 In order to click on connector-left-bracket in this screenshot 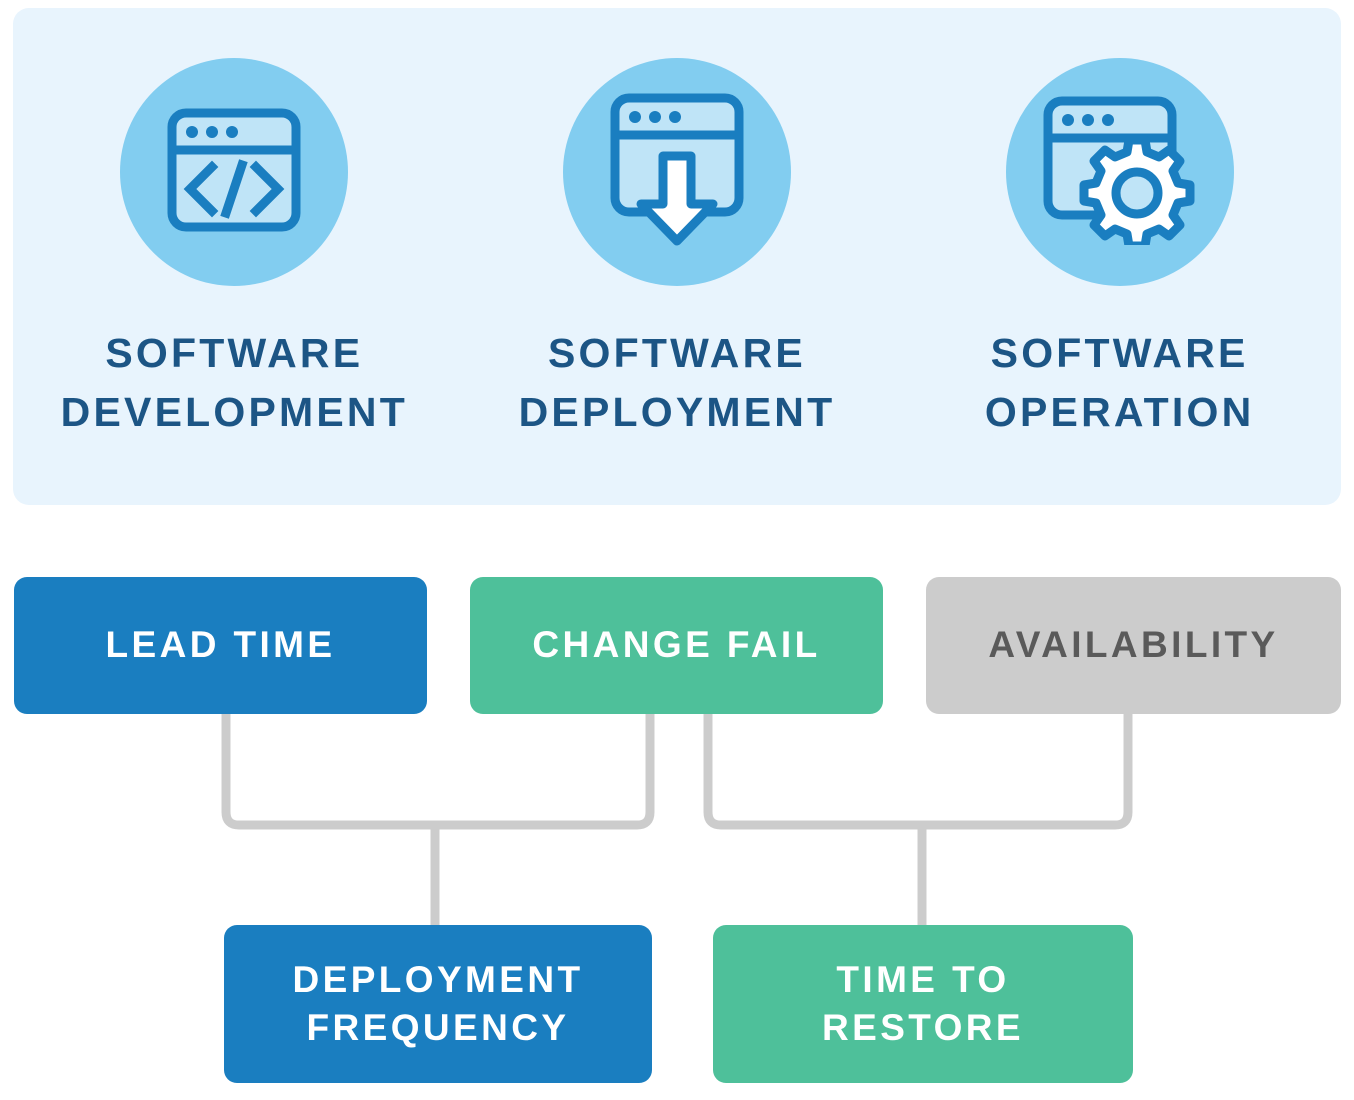, I will do `click(438, 772)`.